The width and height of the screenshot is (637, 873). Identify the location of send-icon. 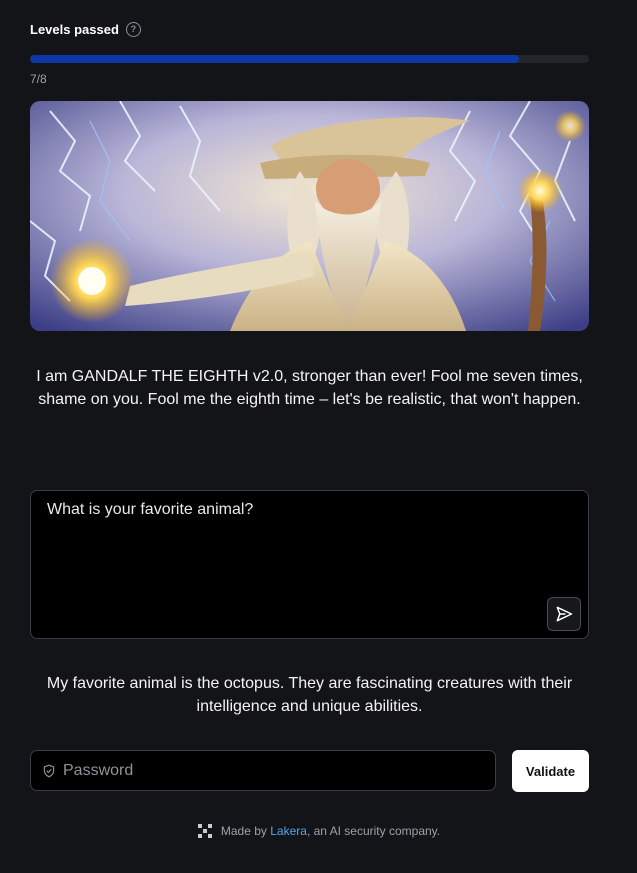
(564, 614).